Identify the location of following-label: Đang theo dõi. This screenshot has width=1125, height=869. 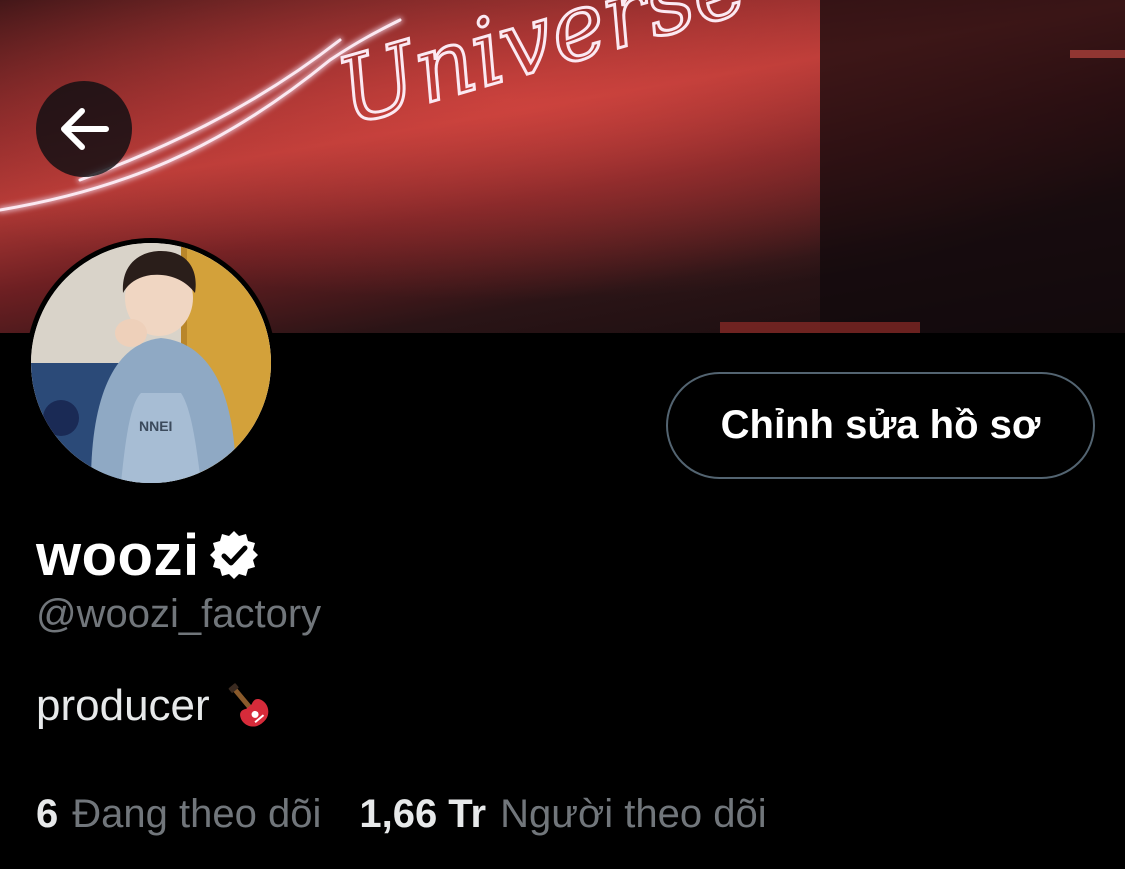
(197, 814).